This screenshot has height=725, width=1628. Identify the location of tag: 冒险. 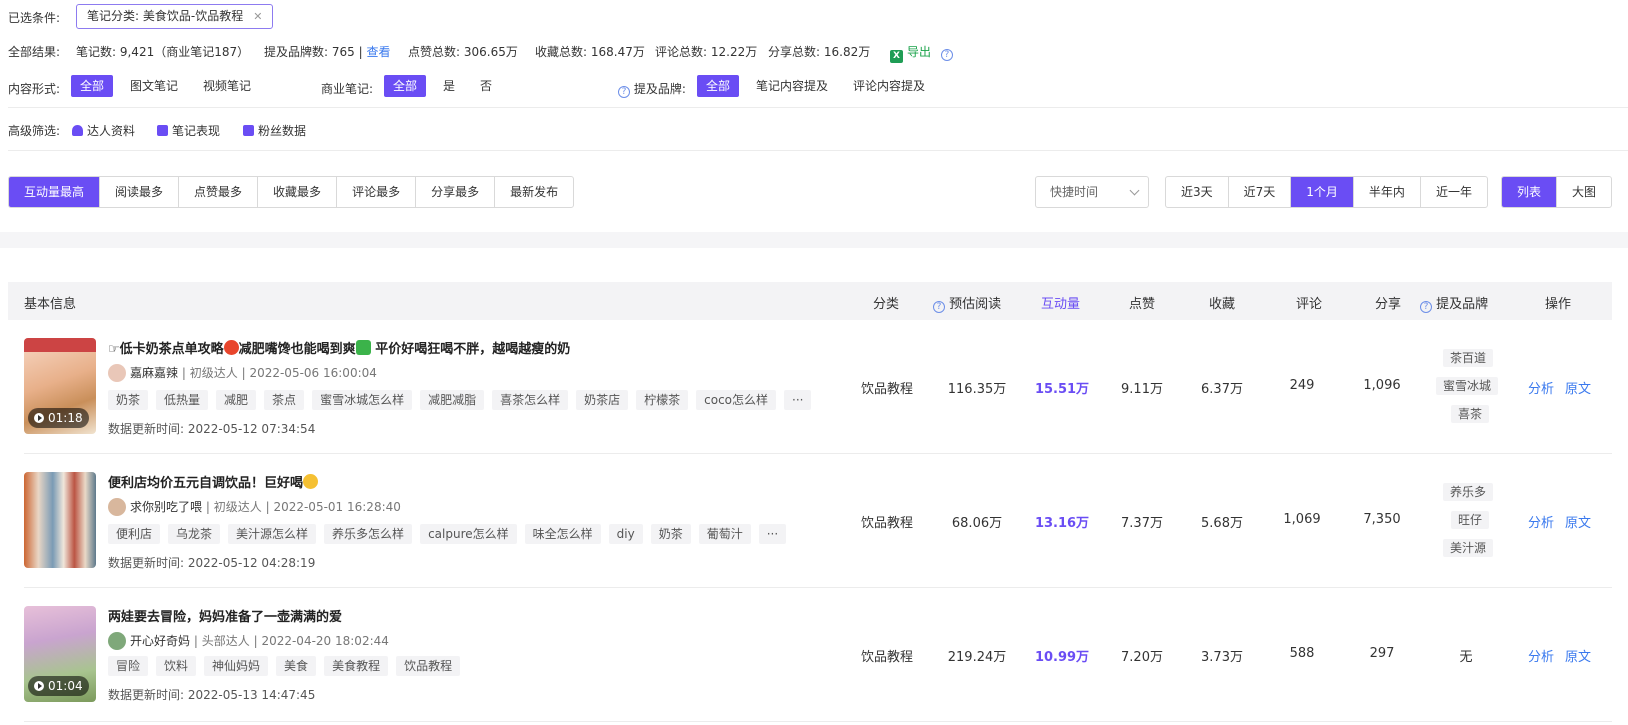
(128, 666).